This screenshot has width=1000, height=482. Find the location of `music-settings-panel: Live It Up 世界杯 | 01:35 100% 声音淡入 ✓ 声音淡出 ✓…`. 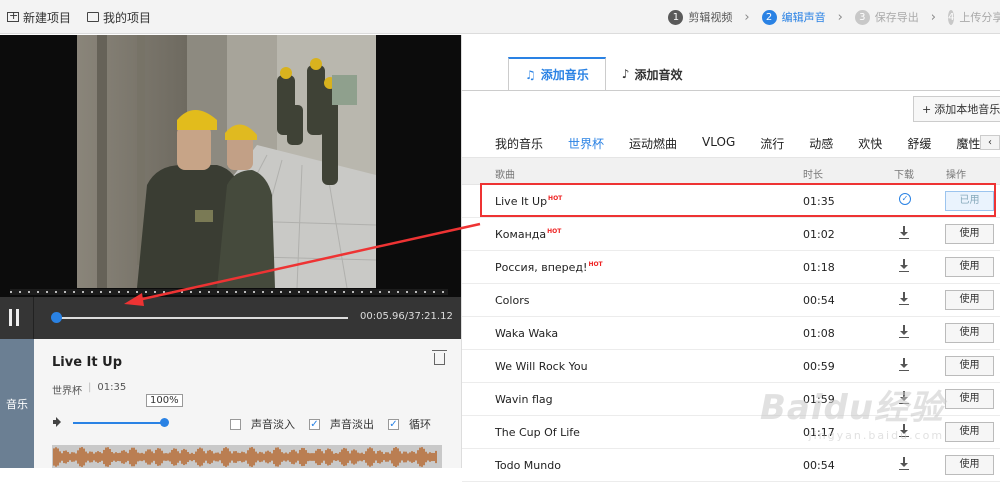

music-settings-panel: Live It Up 世界杯 | 01:35 100% 声音淡入 ✓ 声音淡出 ✓… is located at coordinates (247, 403).